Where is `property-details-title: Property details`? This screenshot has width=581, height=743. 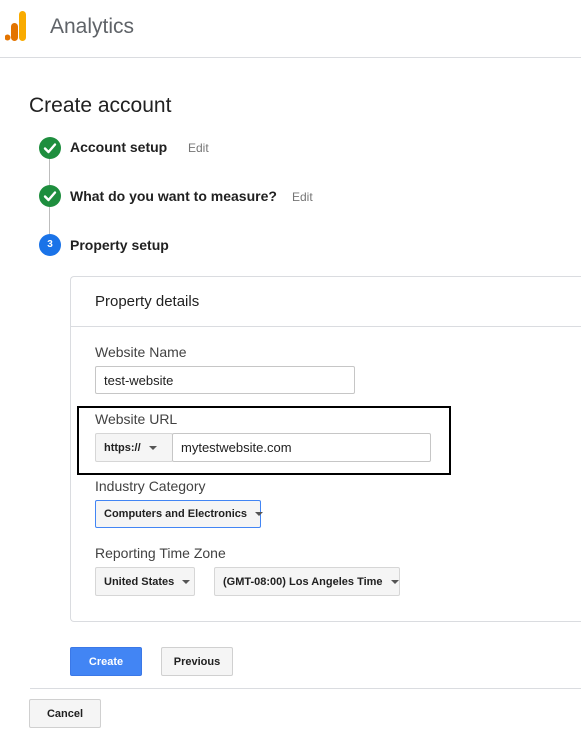
property-details-title: Property details is located at coordinates (147, 301).